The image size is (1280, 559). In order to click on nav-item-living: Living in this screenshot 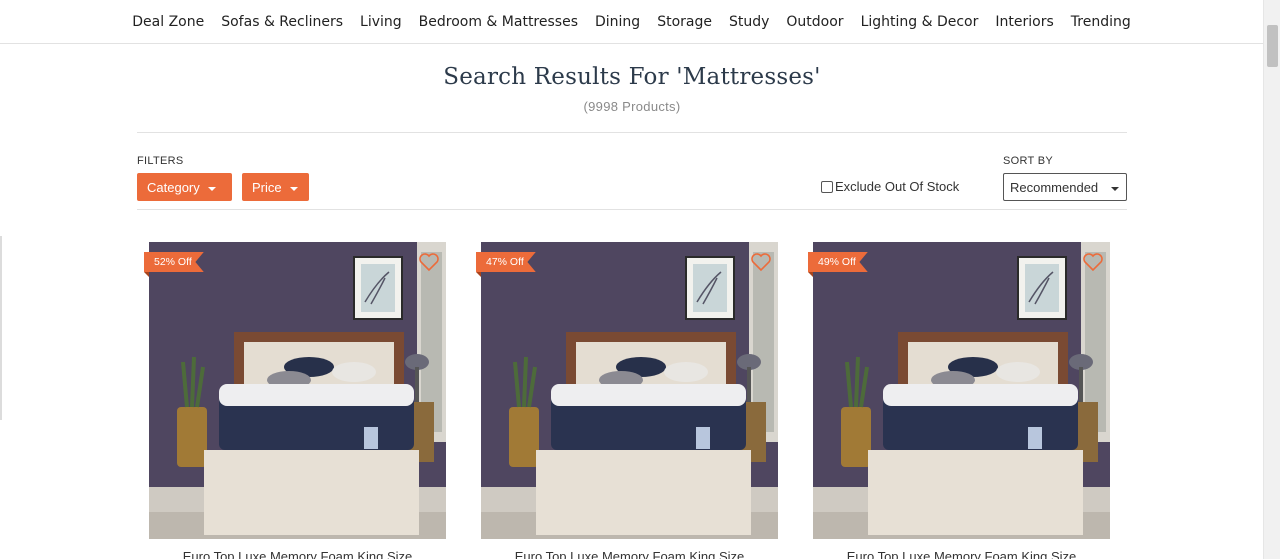, I will do `click(381, 22)`.